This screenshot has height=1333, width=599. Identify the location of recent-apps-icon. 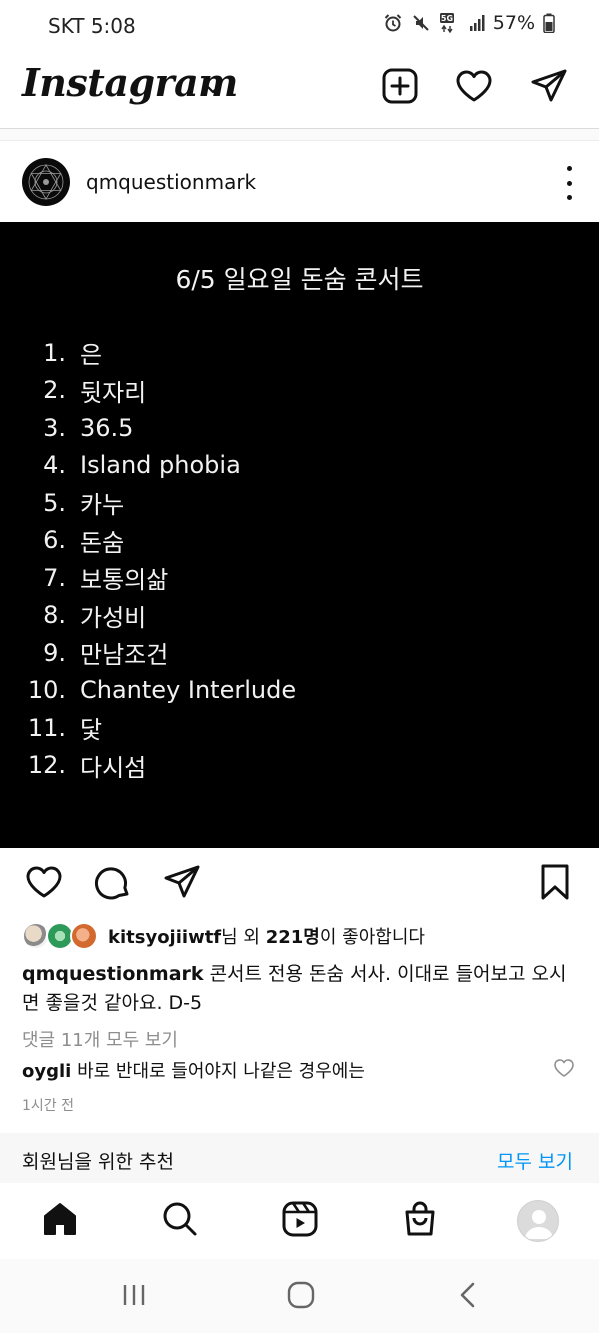
(134, 1297).